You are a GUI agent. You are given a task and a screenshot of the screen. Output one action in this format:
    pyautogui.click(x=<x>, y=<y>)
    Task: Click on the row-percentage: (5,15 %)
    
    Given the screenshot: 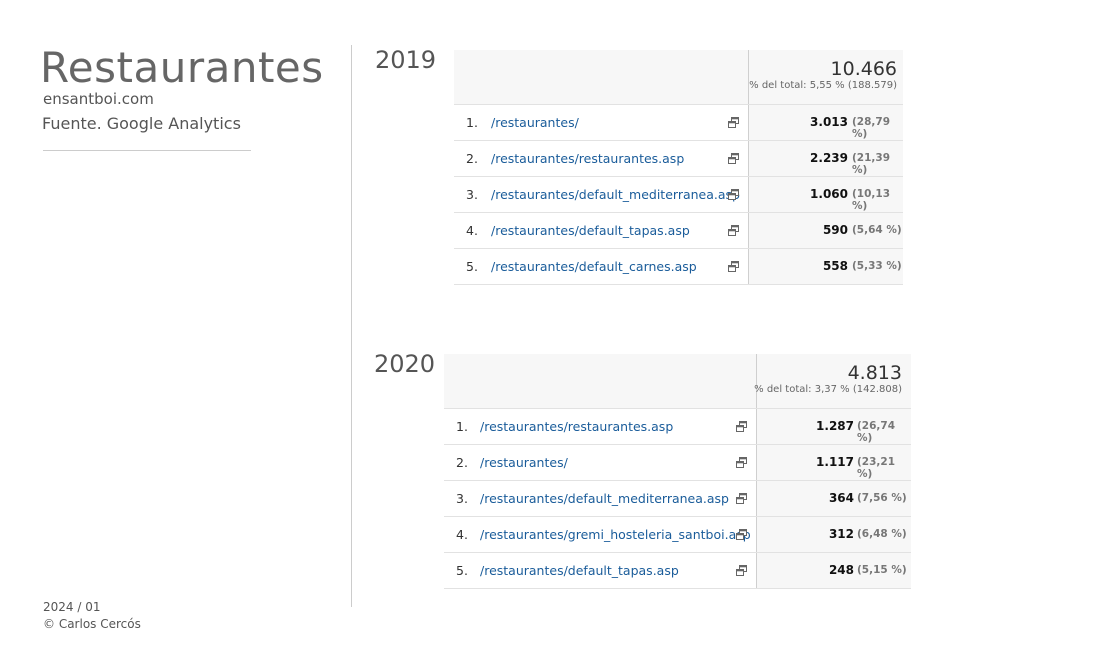 What is the action you would take?
    pyautogui.click(x=882, y=570)
    